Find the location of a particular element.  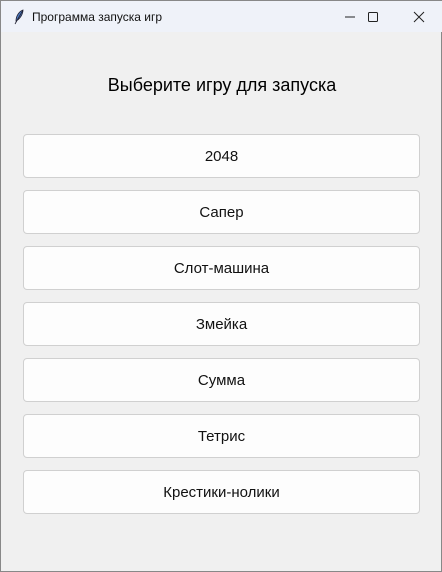

maximize-button is located at coordinates (373, 16).